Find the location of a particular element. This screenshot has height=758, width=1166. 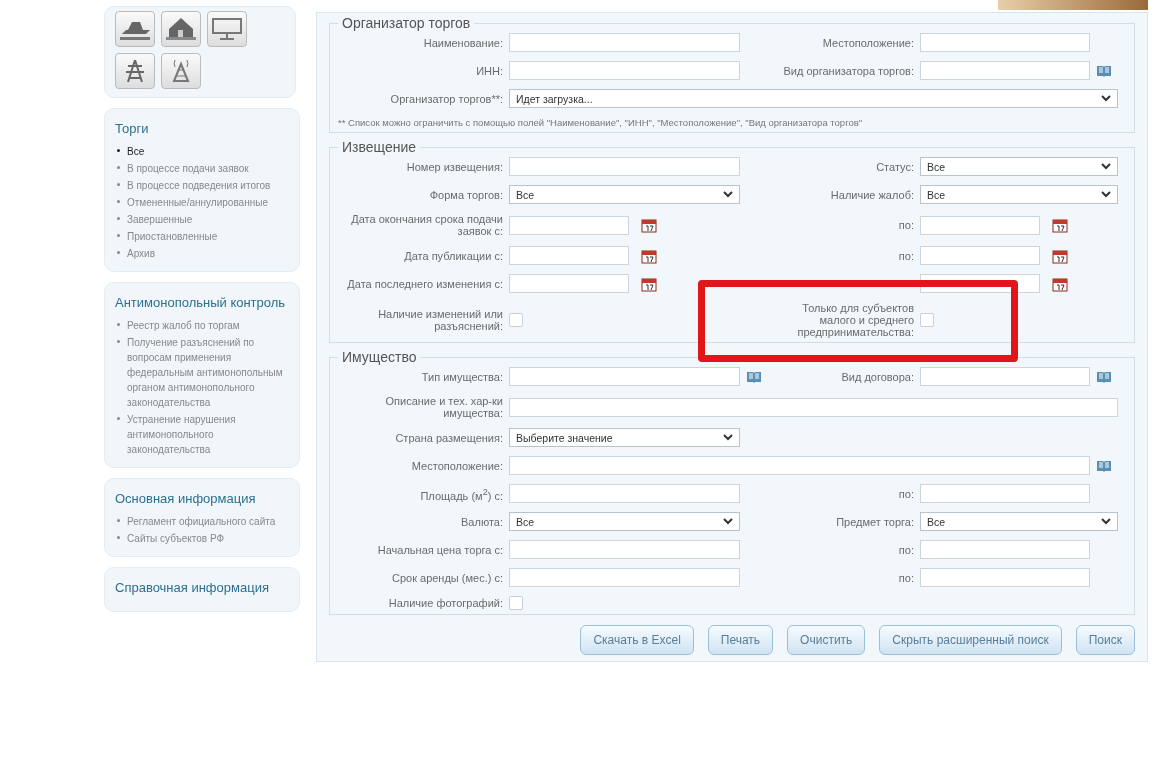

form-button: Поиск is located at coordinates (1105, 640).